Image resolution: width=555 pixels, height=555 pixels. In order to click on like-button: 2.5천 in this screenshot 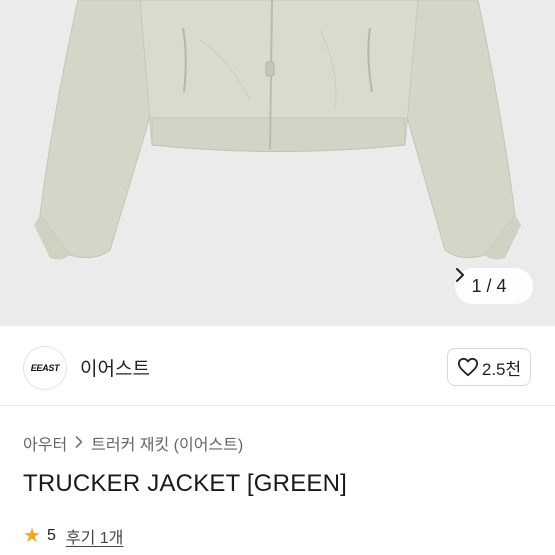, I will do `click(489, 367)`.